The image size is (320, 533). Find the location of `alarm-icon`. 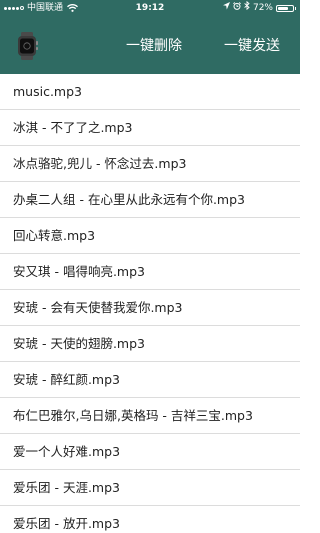

alarm-icon is located at coordinates (237, 8).